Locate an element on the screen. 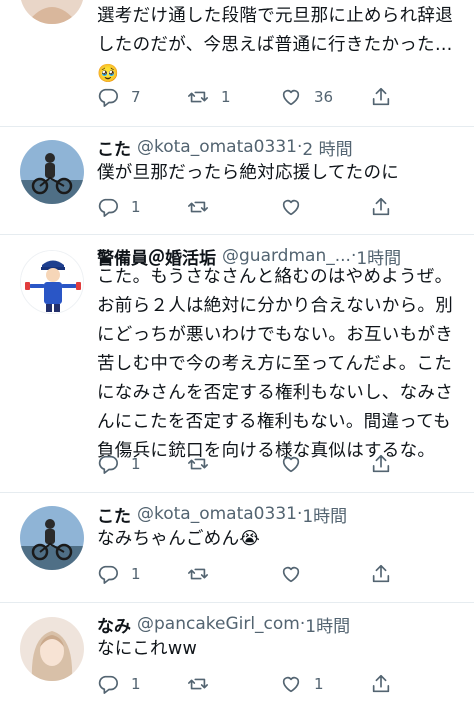 The image size is (474, 713). tweet-text-line: なみちゃんごめん😭 is located at coordinates (179, 539).